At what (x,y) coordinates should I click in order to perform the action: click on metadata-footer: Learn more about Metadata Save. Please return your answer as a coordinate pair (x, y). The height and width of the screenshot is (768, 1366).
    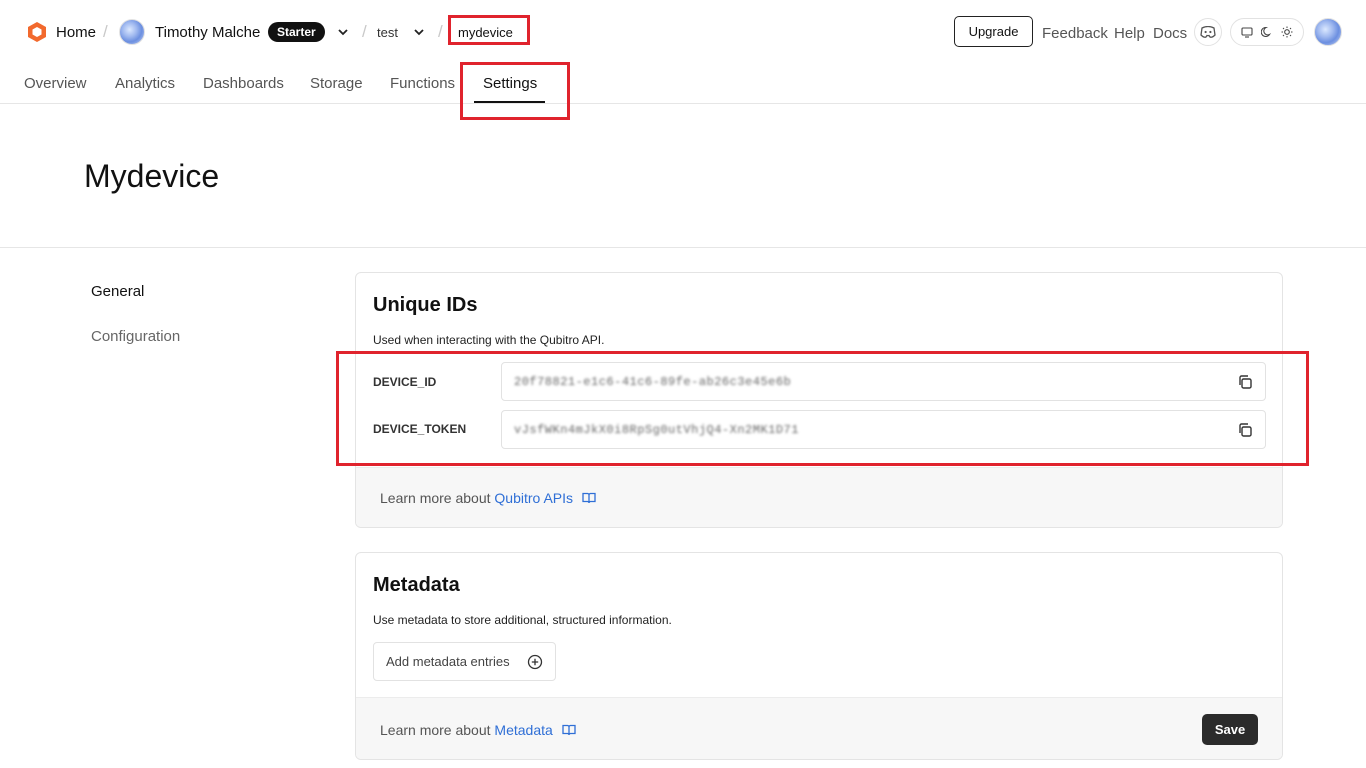
    Looking at the image, I should click on (819, 728).